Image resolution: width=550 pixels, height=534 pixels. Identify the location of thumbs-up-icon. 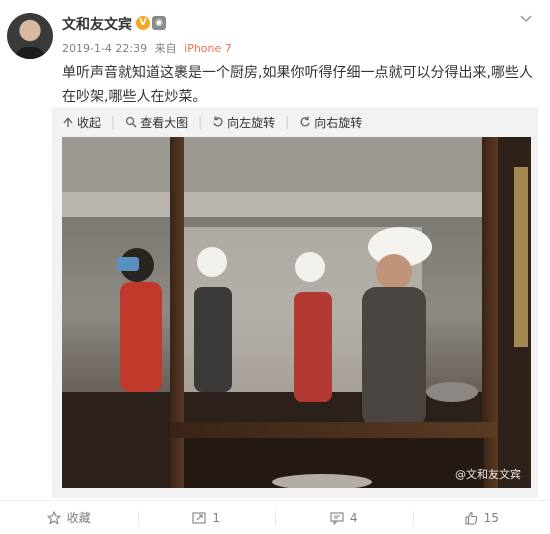
(471, 518).